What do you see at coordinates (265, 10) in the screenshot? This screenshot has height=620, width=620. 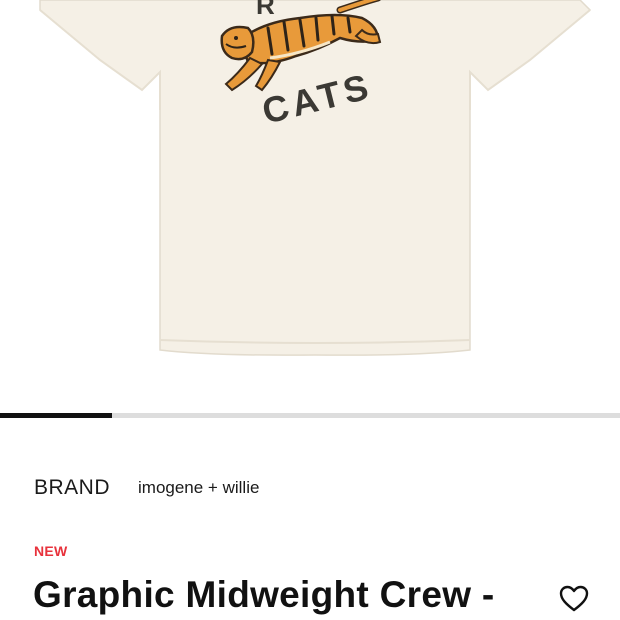 I see `graphic-text-top: R` at bounding box center [265, 10].